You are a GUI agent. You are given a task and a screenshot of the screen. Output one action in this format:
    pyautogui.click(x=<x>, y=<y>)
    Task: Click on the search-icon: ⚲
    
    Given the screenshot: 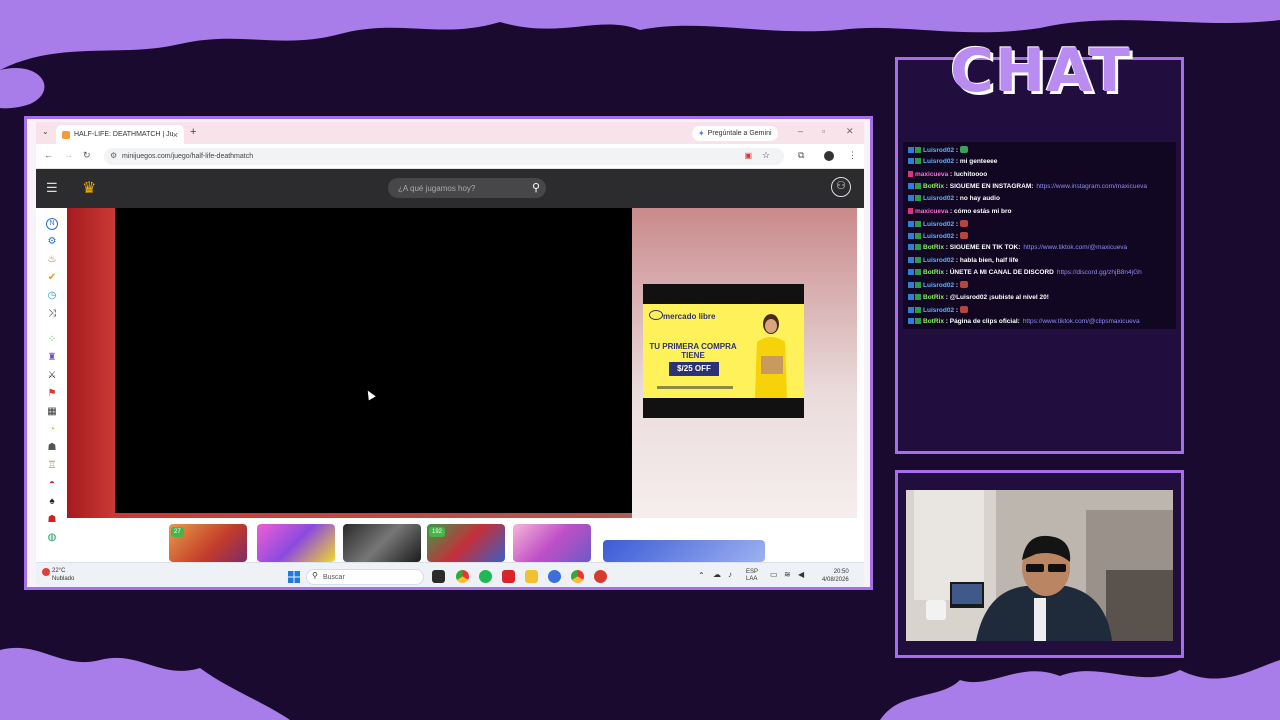 What is the action you would take?
    pyautogui.click(x=536, y=187)
    